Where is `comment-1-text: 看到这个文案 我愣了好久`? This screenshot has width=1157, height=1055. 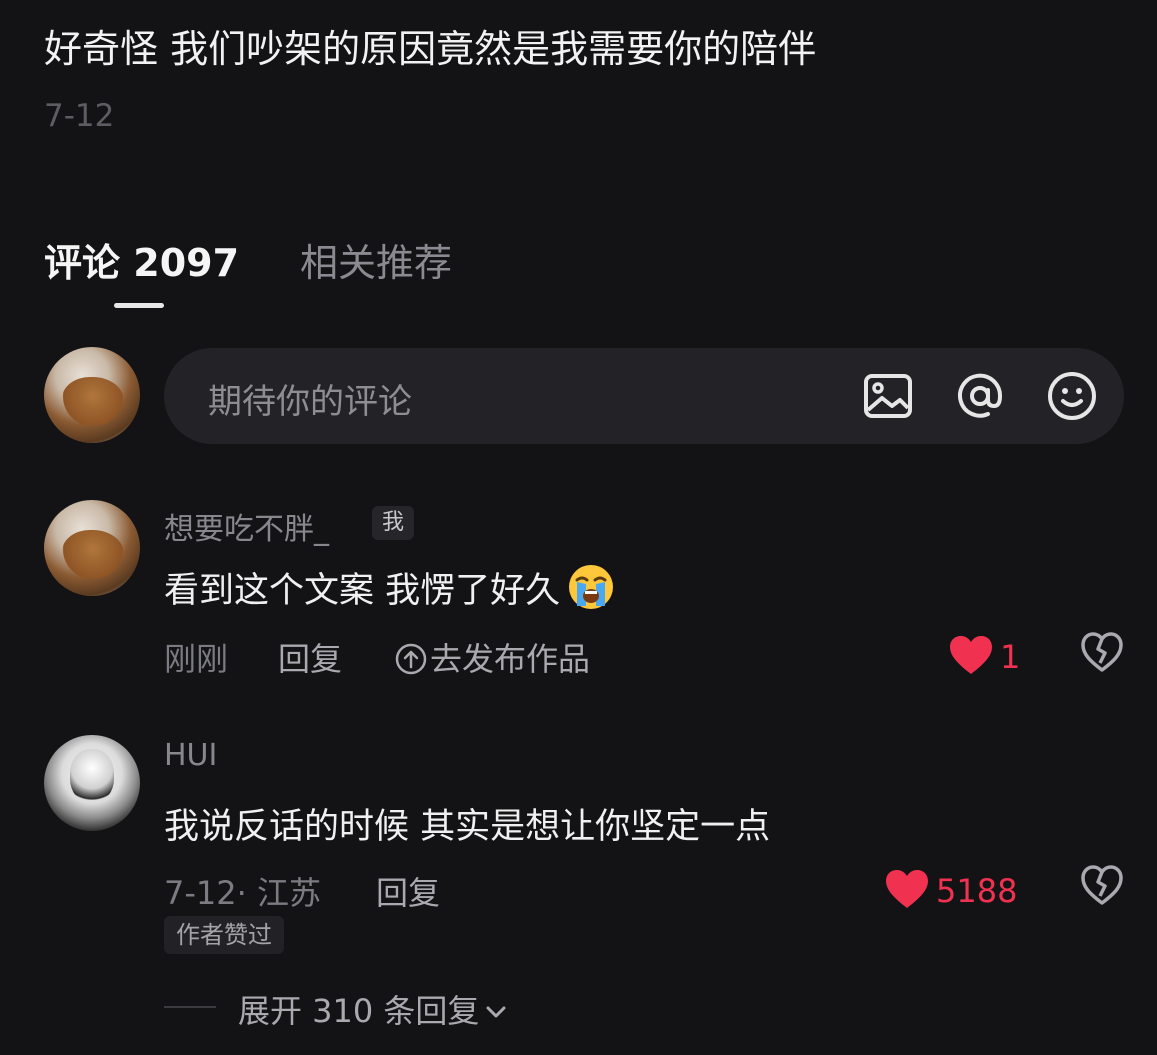
comment-1-text: 看到这个文案 我愣了好久 is located at coordinates (390, 587).